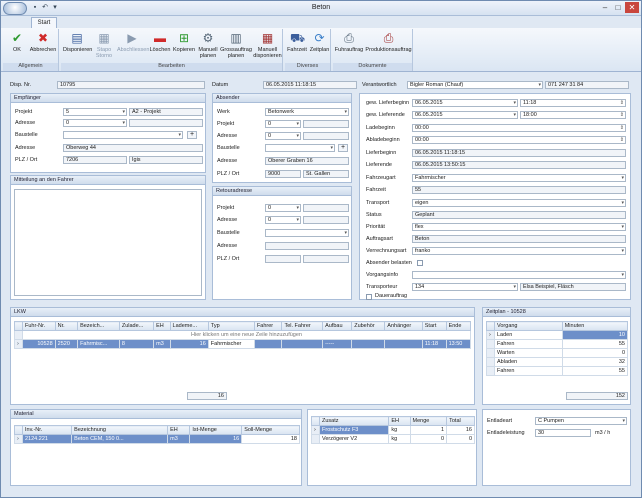 This screenshot has height=498, width=642. Describe the element at coordinates (399, 430) in the screenshot. I see `cell: kg` at that location.